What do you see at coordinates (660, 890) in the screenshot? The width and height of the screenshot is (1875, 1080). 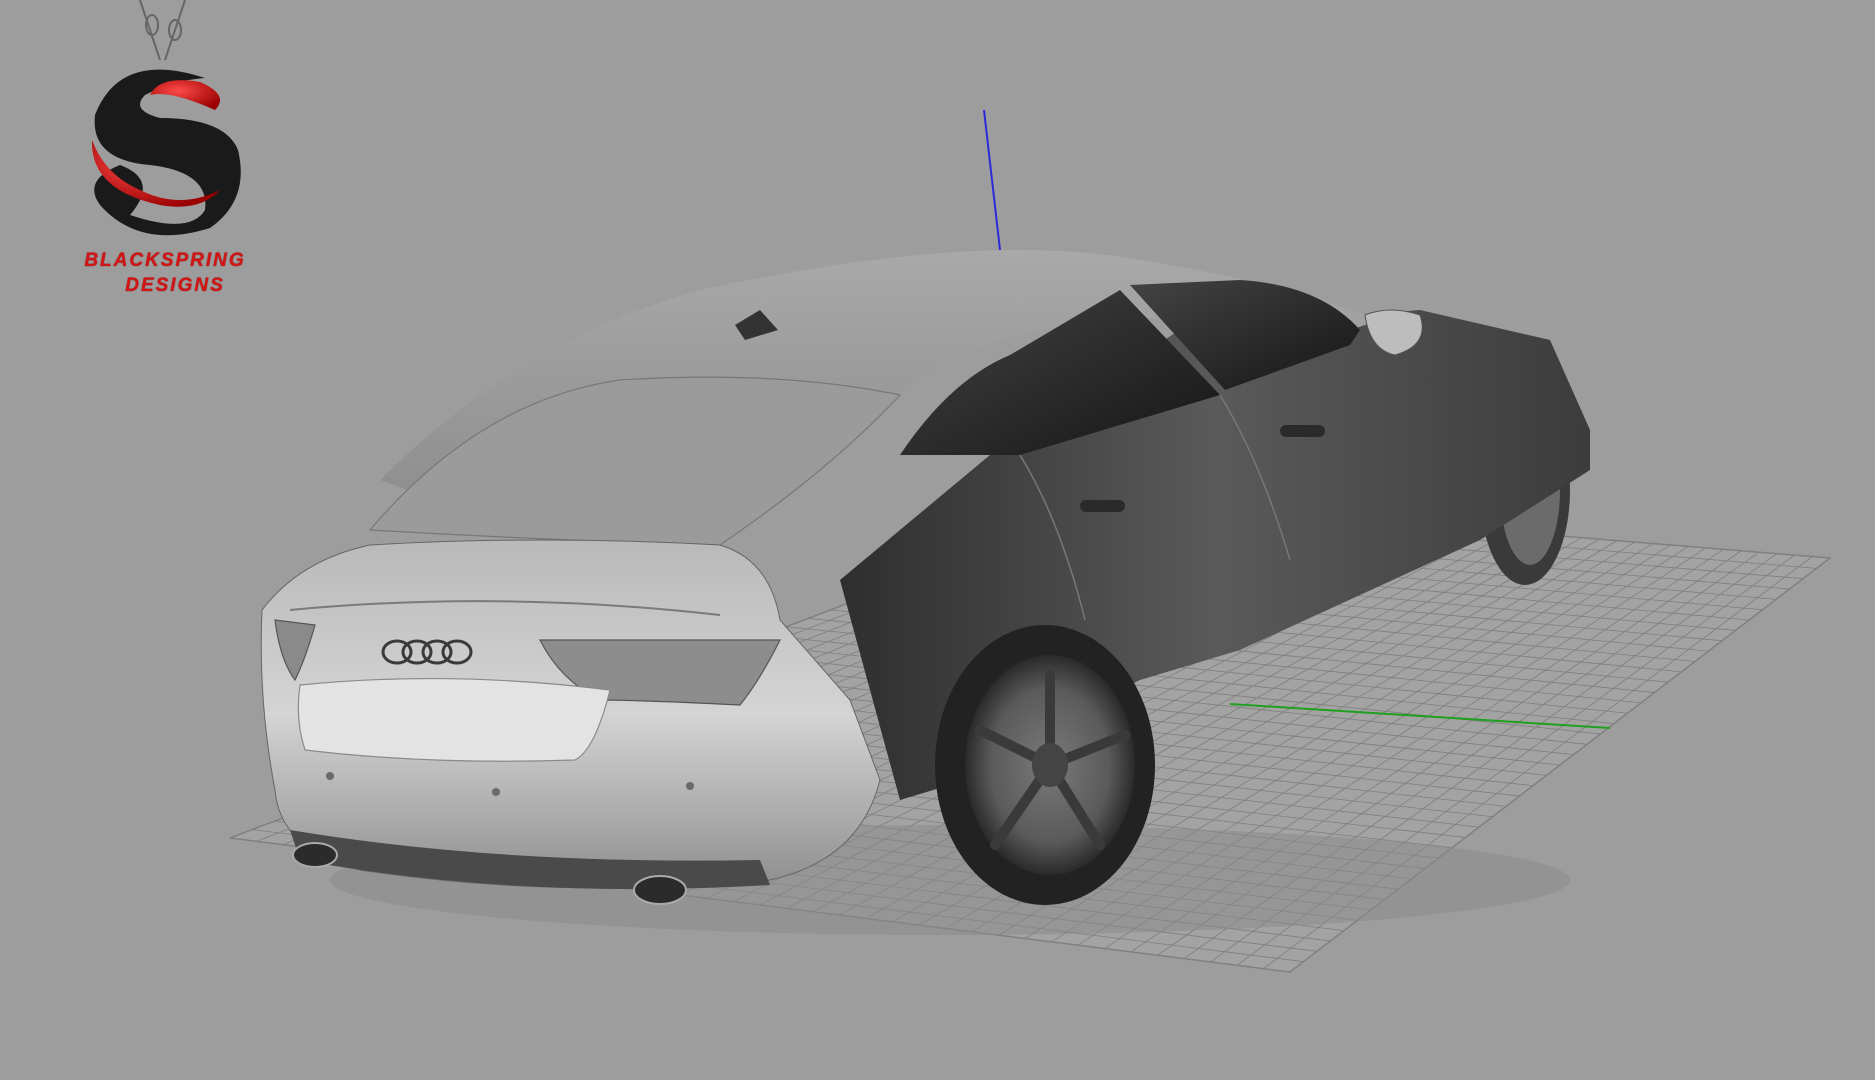 I see `exhaust-right` at bounding box center [660, 890].